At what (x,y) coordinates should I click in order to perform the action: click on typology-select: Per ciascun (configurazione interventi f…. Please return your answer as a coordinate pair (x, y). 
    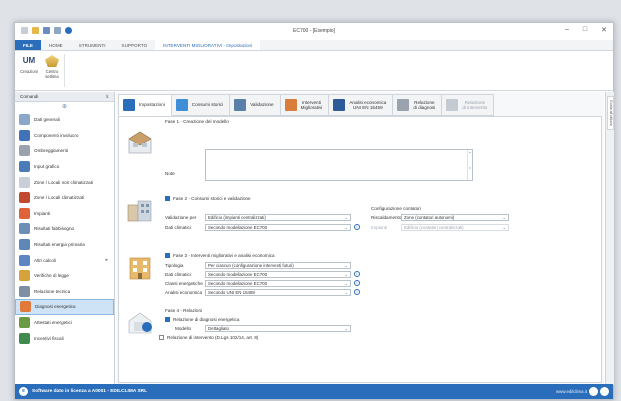
    Looking at the image, I should click on (278, 265).